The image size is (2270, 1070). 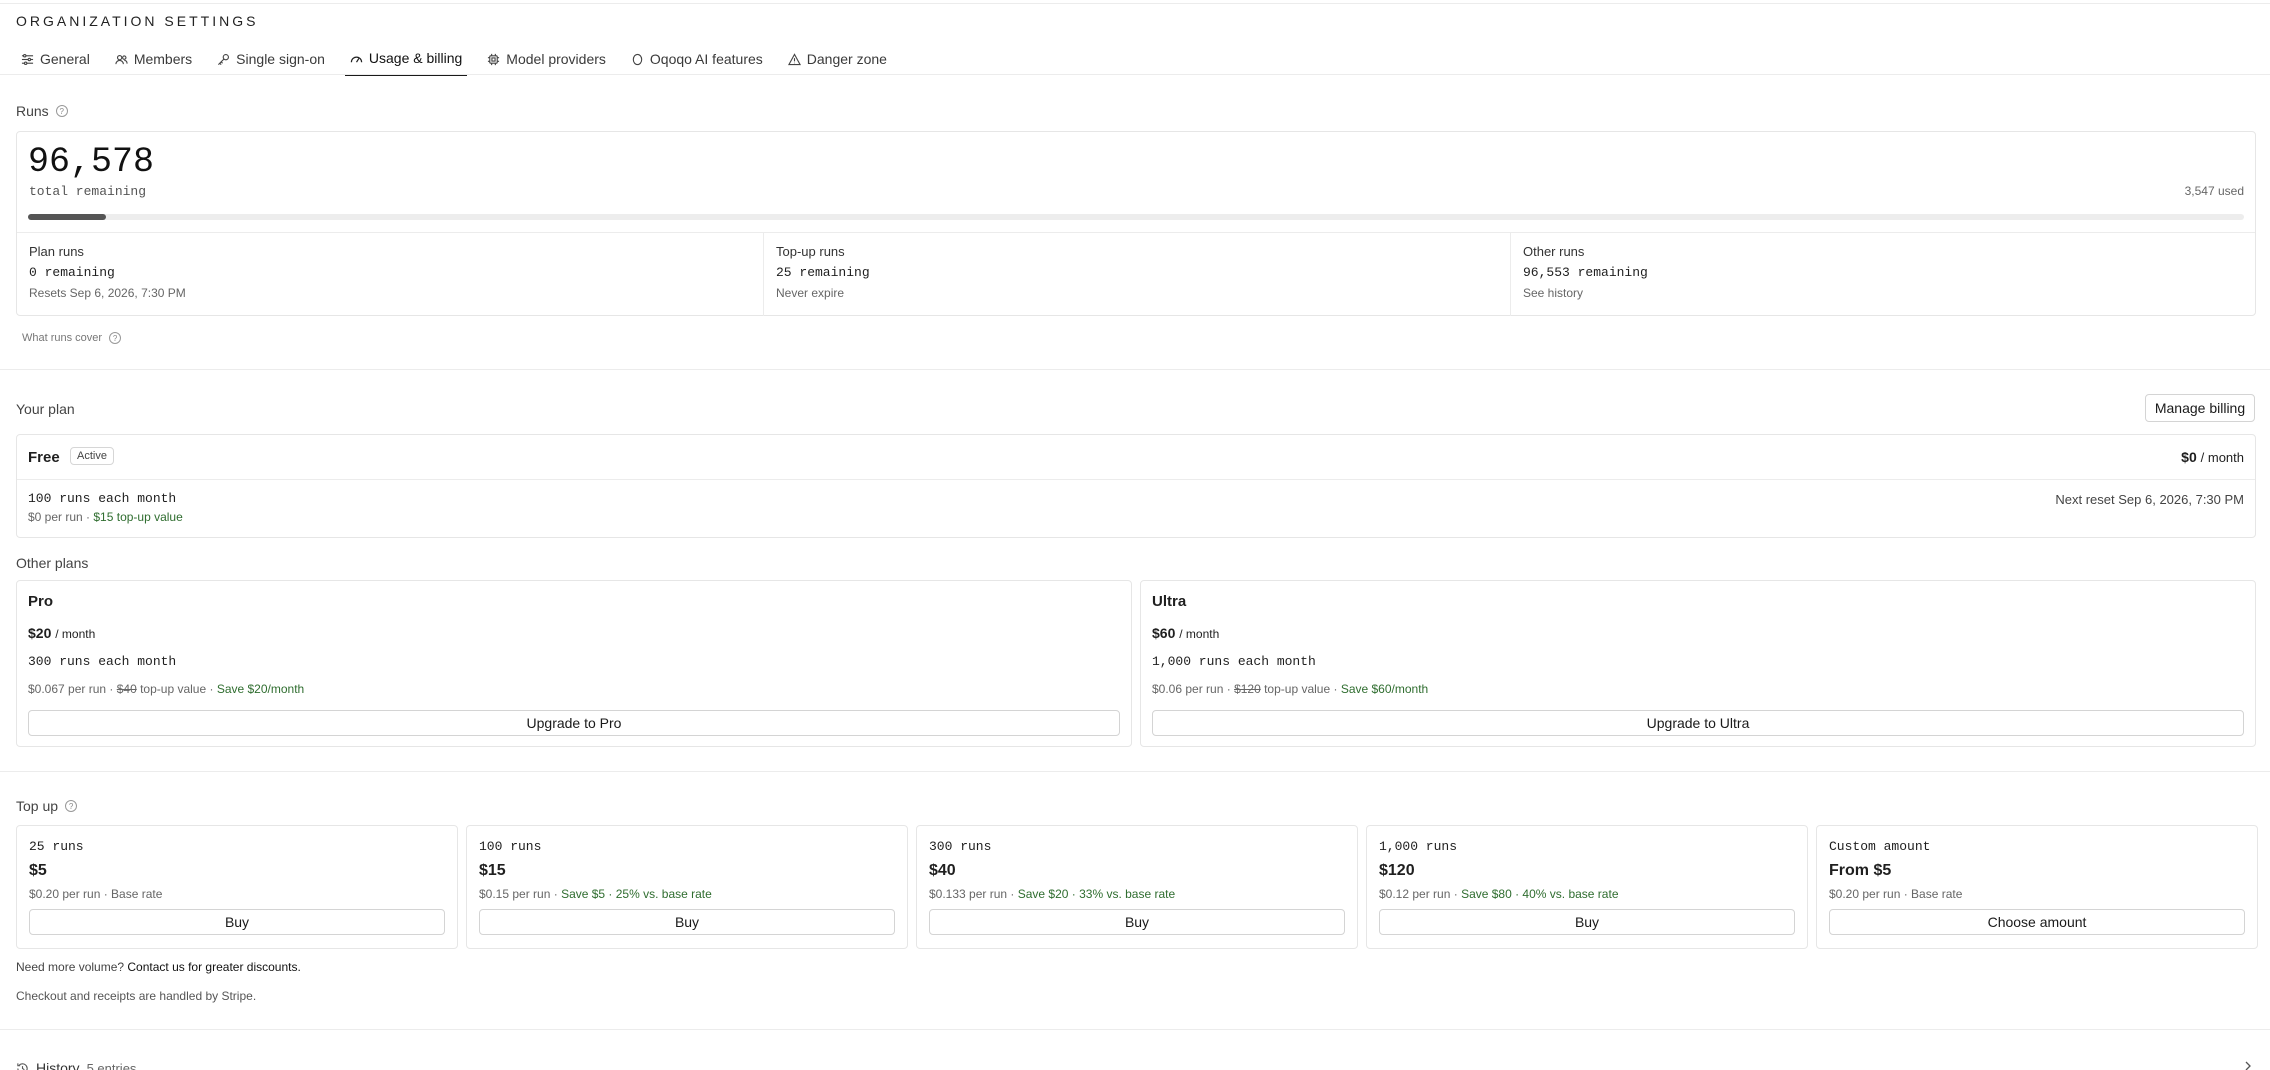 What do you see at coordinates (1136, 274) in the screenshot?
I see `topup-runs-cell: Top-up runs 25 remaining Never expire` at bounding box center [1136, 274].